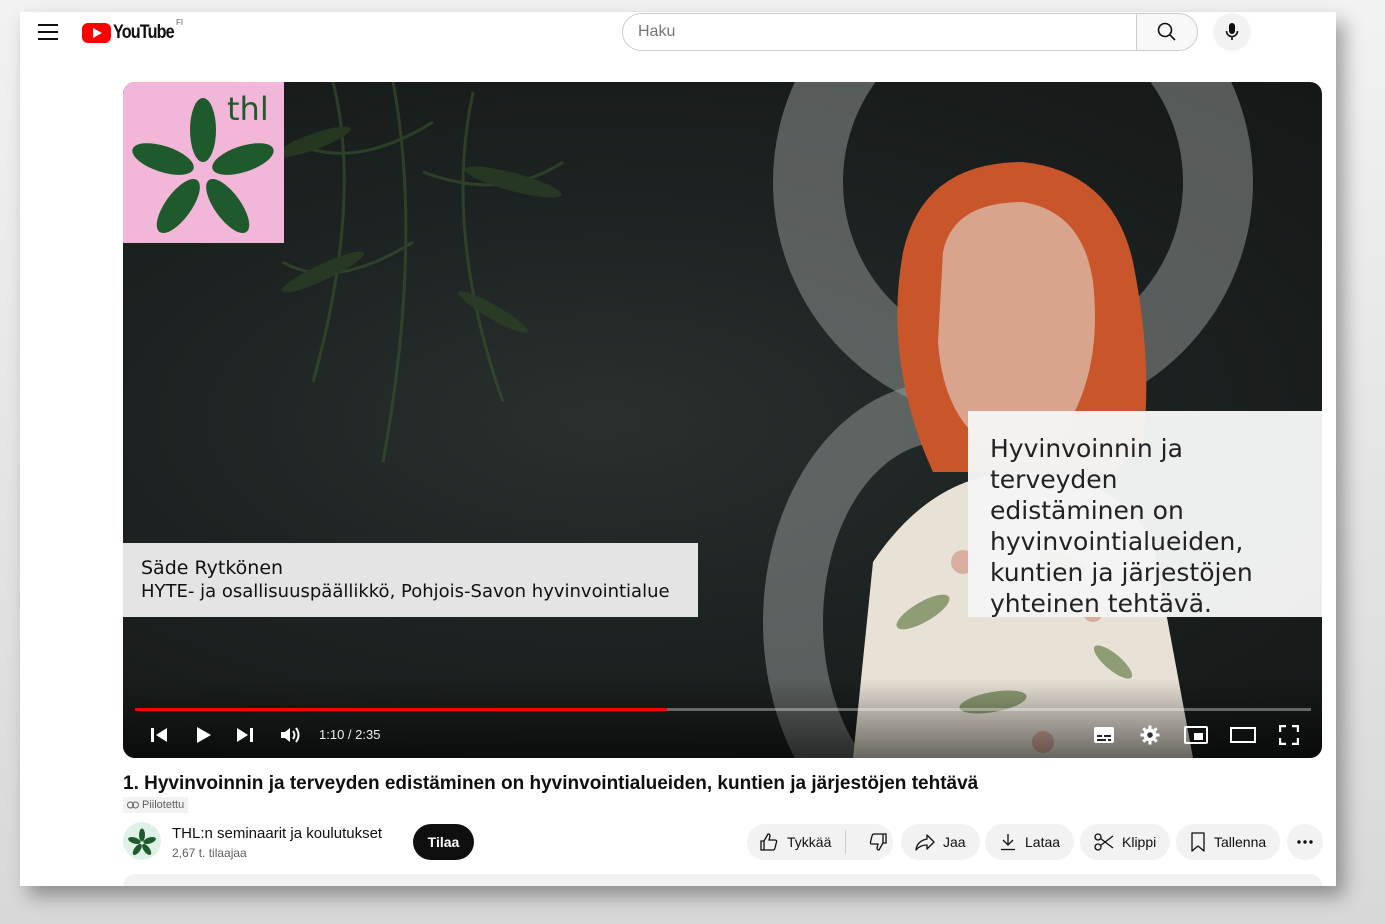 Image resolution: width=1385 pixels, height=924 pixels. Describe the element at coordinates (809, 842) in the screenshot. I see `like-label: Tykkää` at that location.